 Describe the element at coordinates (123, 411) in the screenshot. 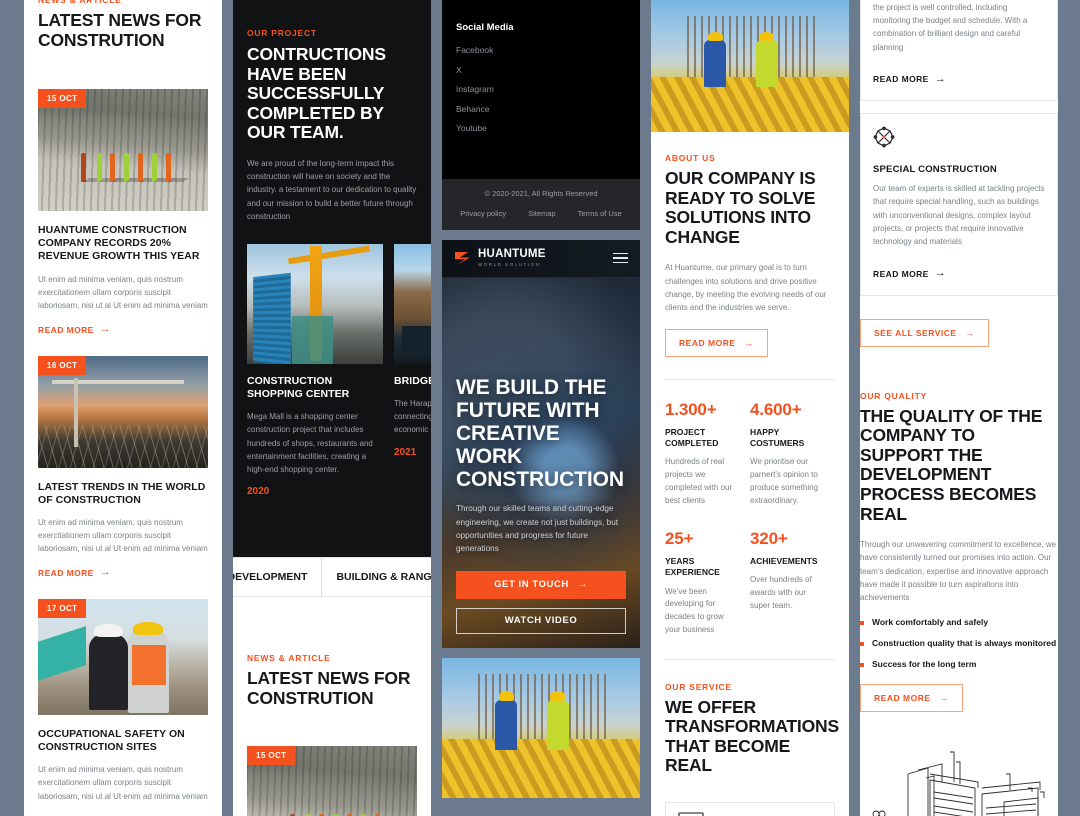

I see `post-image: 16 OCT` at that location.